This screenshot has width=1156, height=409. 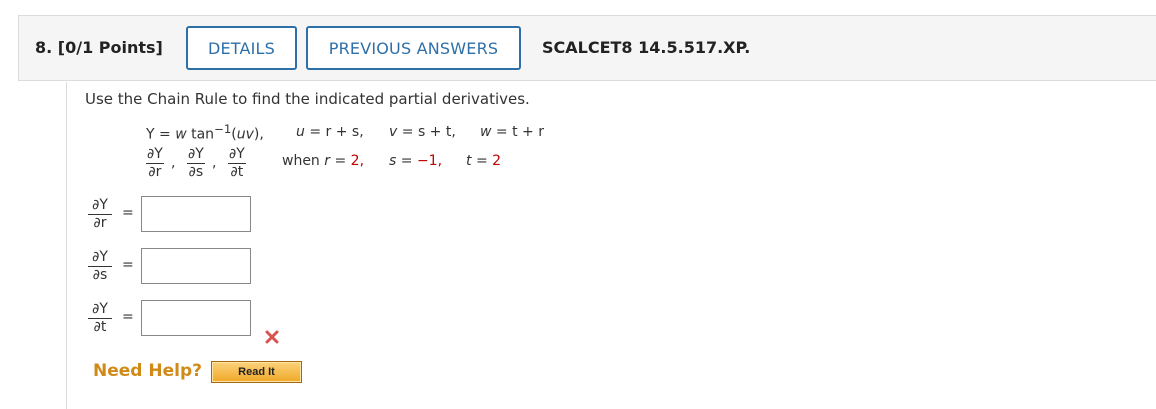 I want to click on equation-u: u = r + s,, so click(x=330, y=132).